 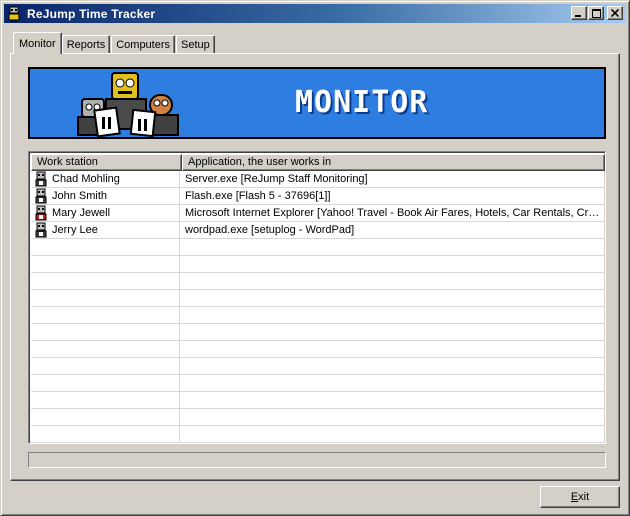 What do you see at coordinates (317, 460) in the screenshot?
I see `status-bar` at bounding box center [317, 460].